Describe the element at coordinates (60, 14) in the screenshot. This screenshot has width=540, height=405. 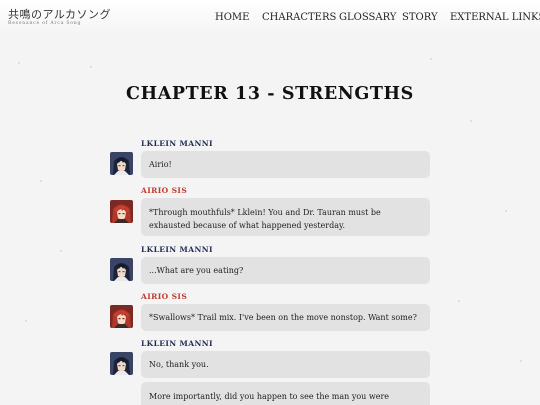
I see `logo-text: 共鳴のアルカソング` at that location.